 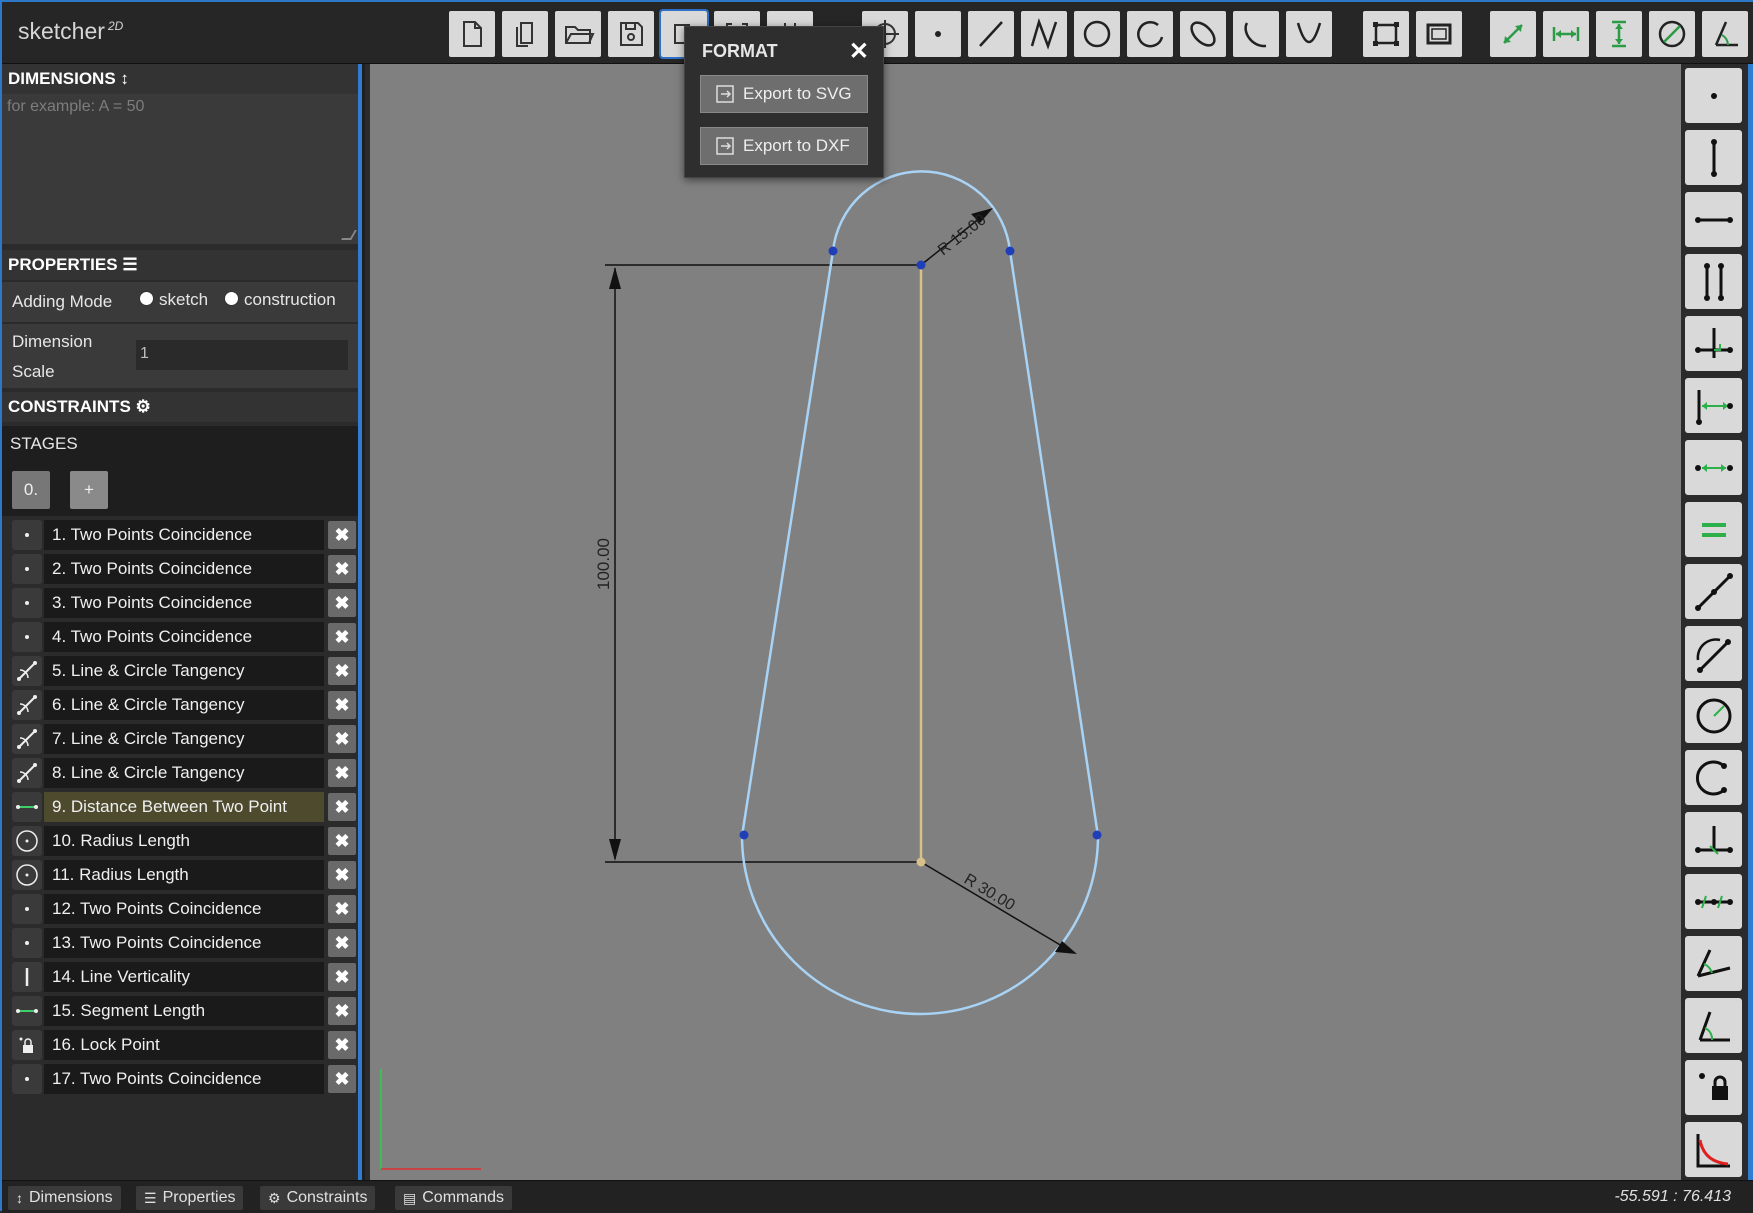 What do you see at coordinates (183, 977) in the screenshot?
I see `constraint-item: 14. Line Verticality ✖` at bounding box center [183, 977].